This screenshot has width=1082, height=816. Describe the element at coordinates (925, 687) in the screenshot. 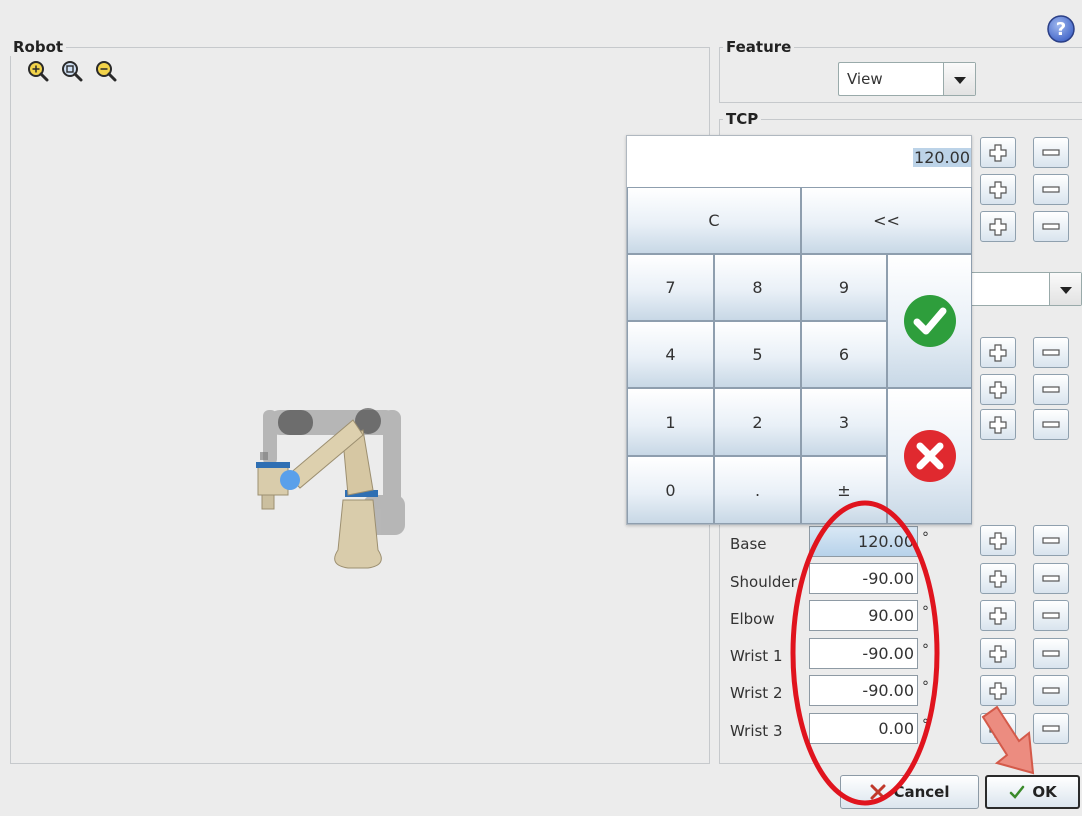

I see `joint-unit-wrist2: °` at that location.